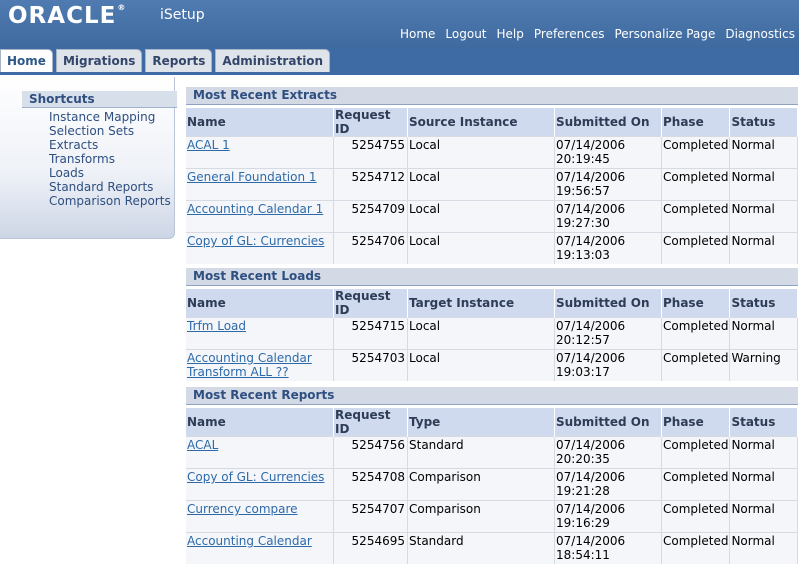 This screenshot has width=799, height=564. What do you see at coordinates (110, 159) in the screenshot?
I see `shortcut-transforms: Transforms` at bounding box center [110, 159].